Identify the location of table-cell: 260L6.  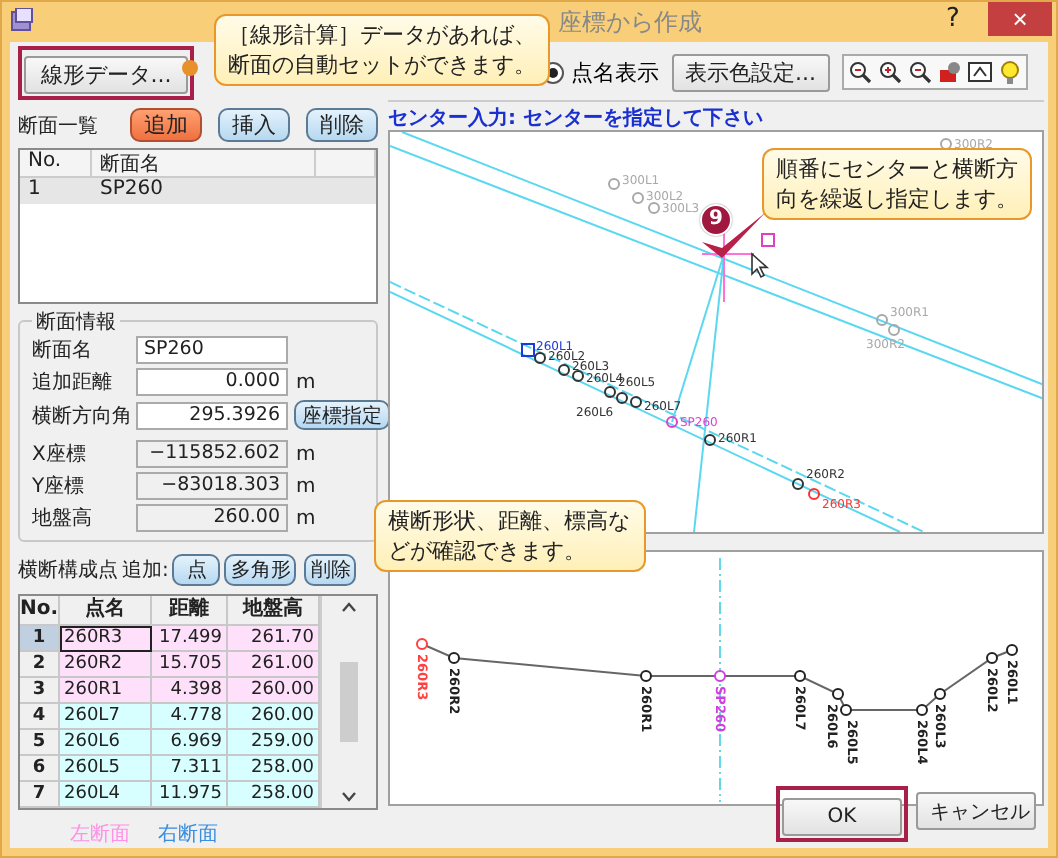
(106, 743).